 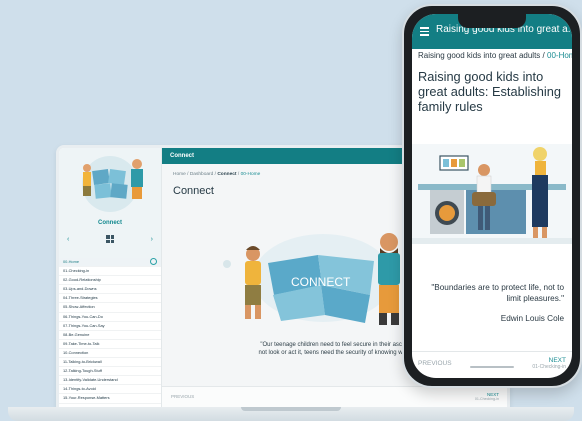 I want to click on breadcrumb: Home / Dashboard / Connect / 00-Home, so click(x=217, y=174).